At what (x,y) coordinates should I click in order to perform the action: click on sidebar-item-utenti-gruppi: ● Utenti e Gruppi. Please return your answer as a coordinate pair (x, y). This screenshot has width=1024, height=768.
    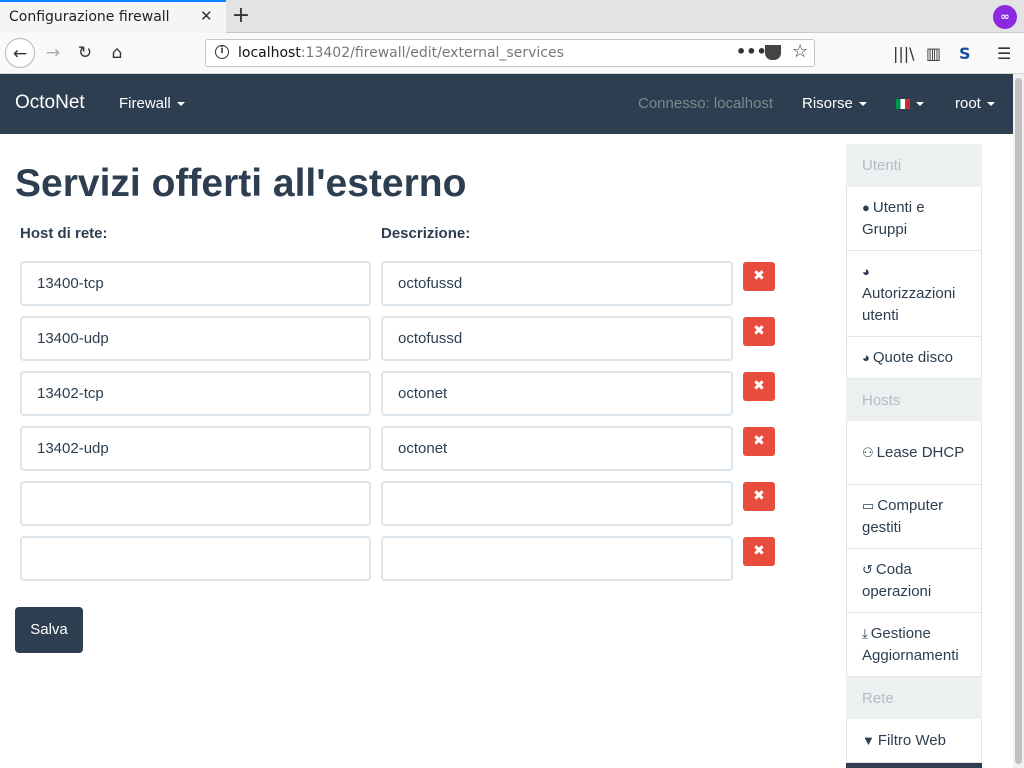
    Looking at the image, I should click on (914, 219).